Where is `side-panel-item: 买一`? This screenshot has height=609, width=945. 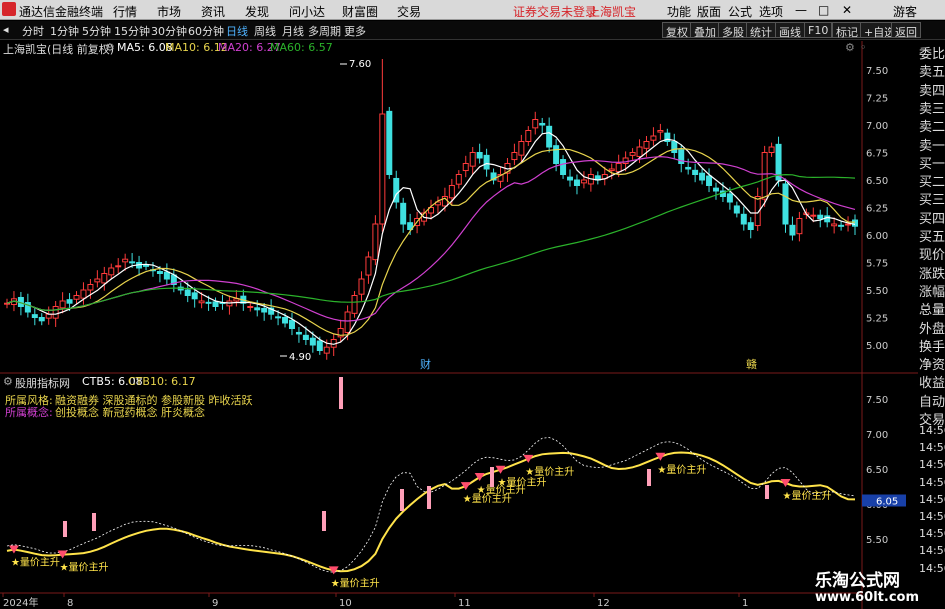 side-panel-item: 买一 is located at coordinates (932, 162).